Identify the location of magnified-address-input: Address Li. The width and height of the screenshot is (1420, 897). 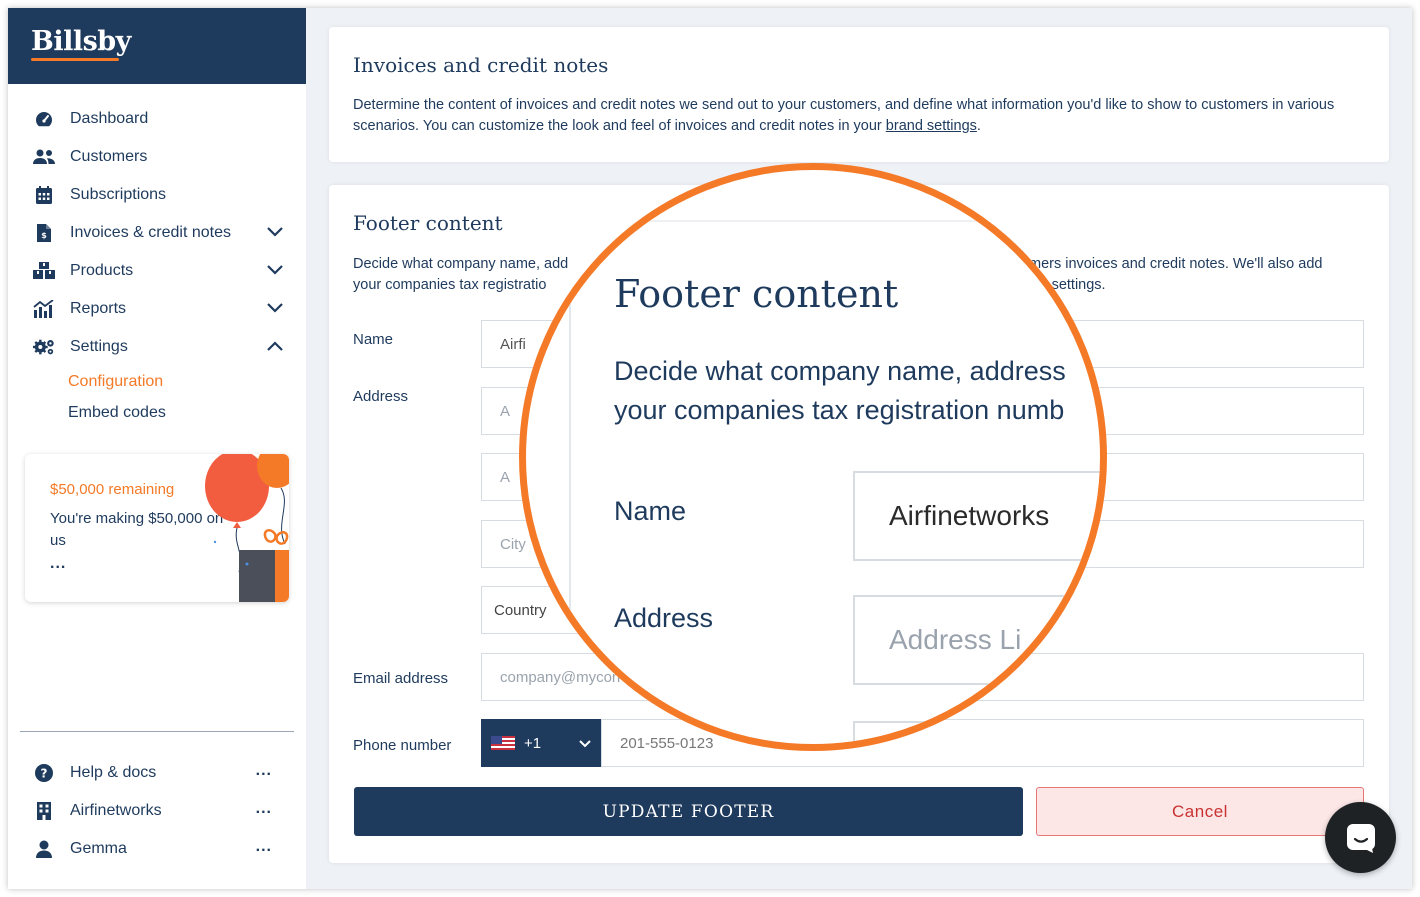
(976, 640).